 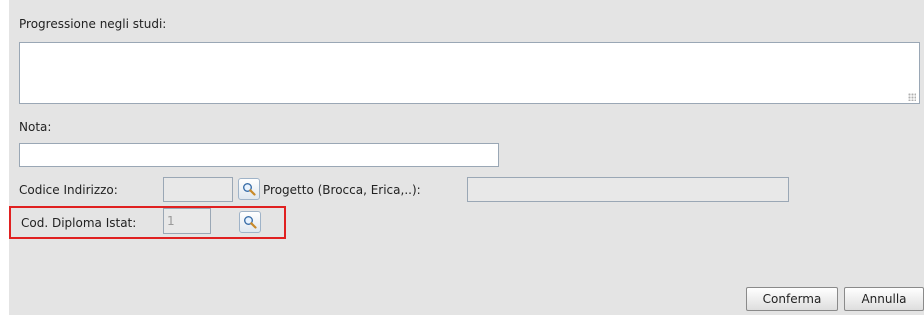 What do you see at coordinates (198, 189) in the screenshot?
I see `codice-indirizzo-input` at bounding box center [198, 189].